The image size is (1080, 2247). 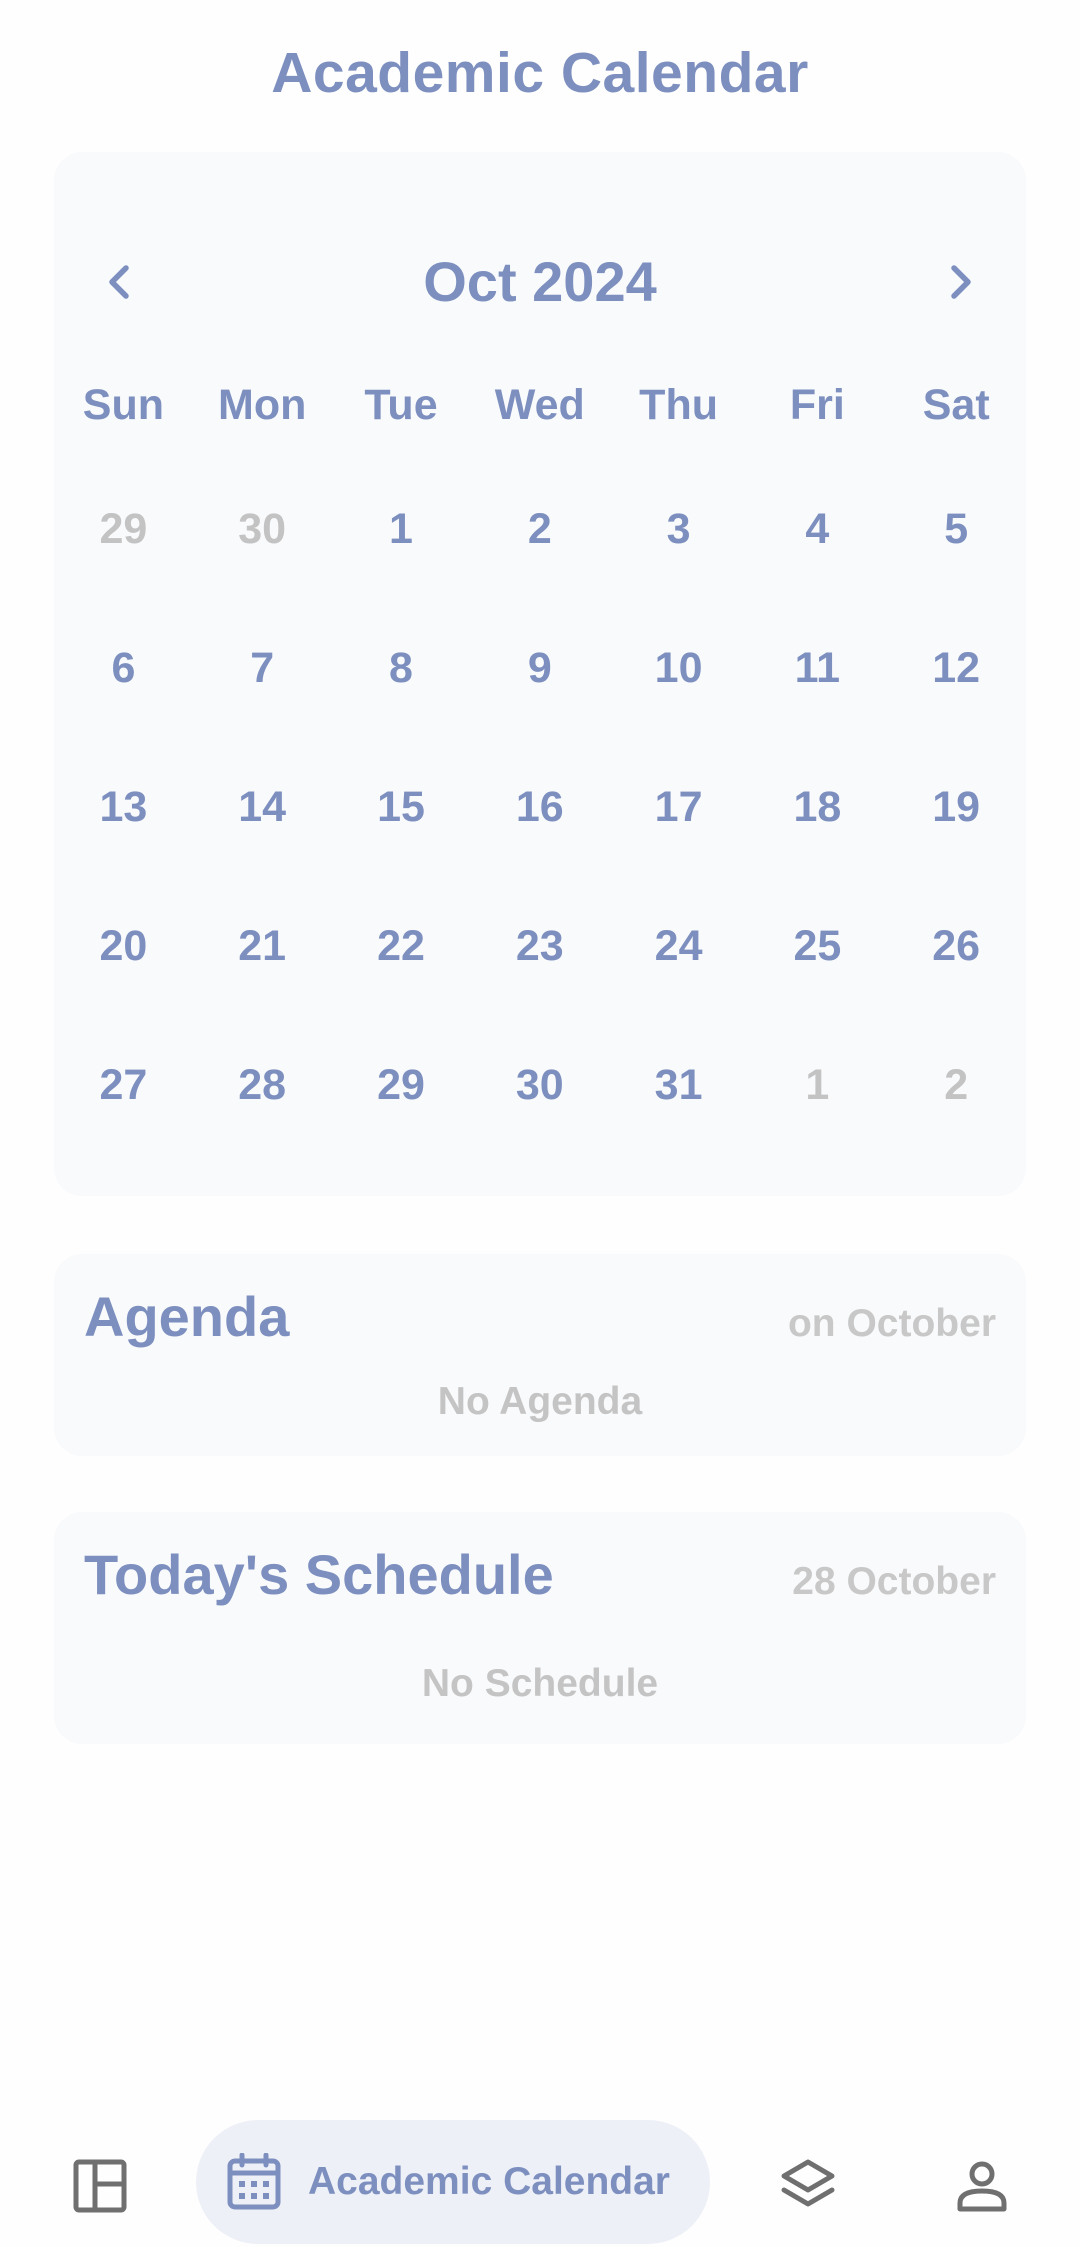 I want to click on chevron-right-icon, so click(x=961, y=282).